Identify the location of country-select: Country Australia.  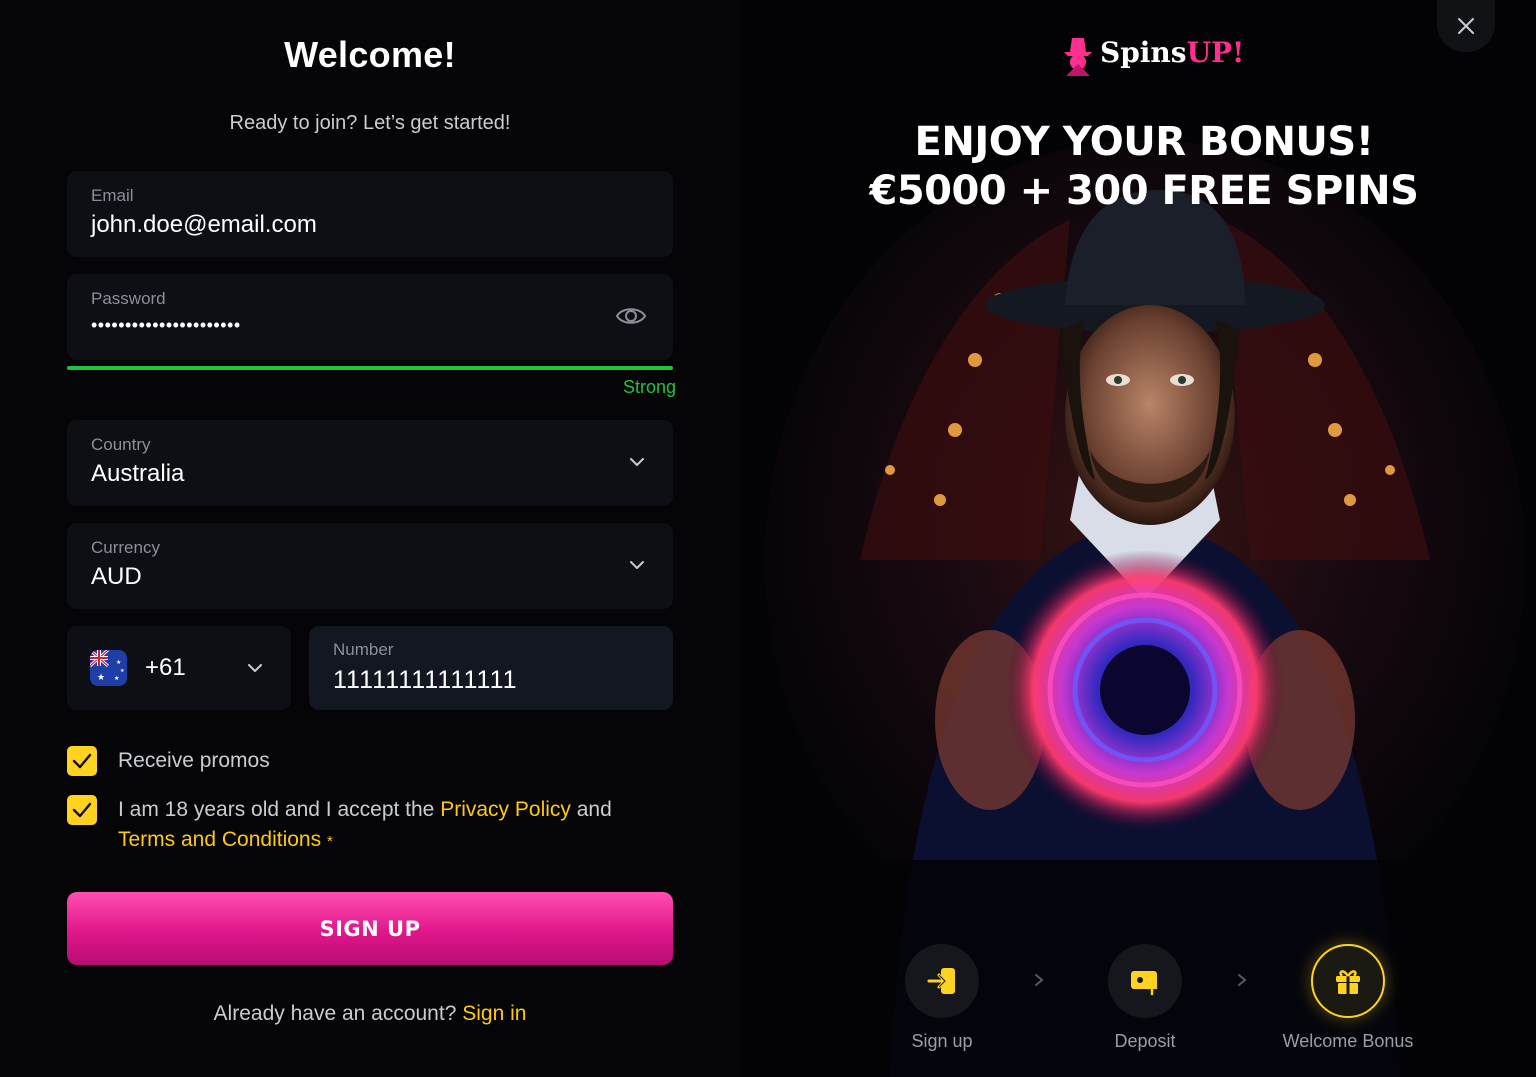
(370, 463).